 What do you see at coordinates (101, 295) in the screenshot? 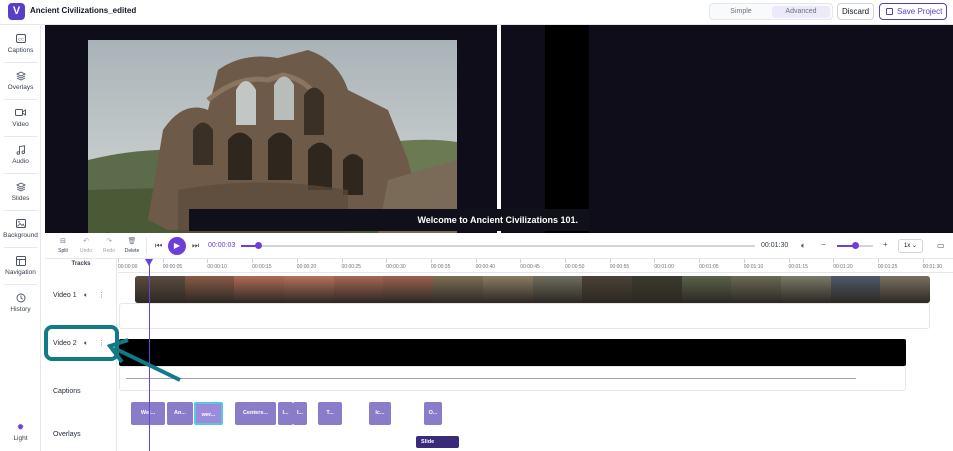
I see `more-options-icon: ⋮` at bounding box center [101, 295].